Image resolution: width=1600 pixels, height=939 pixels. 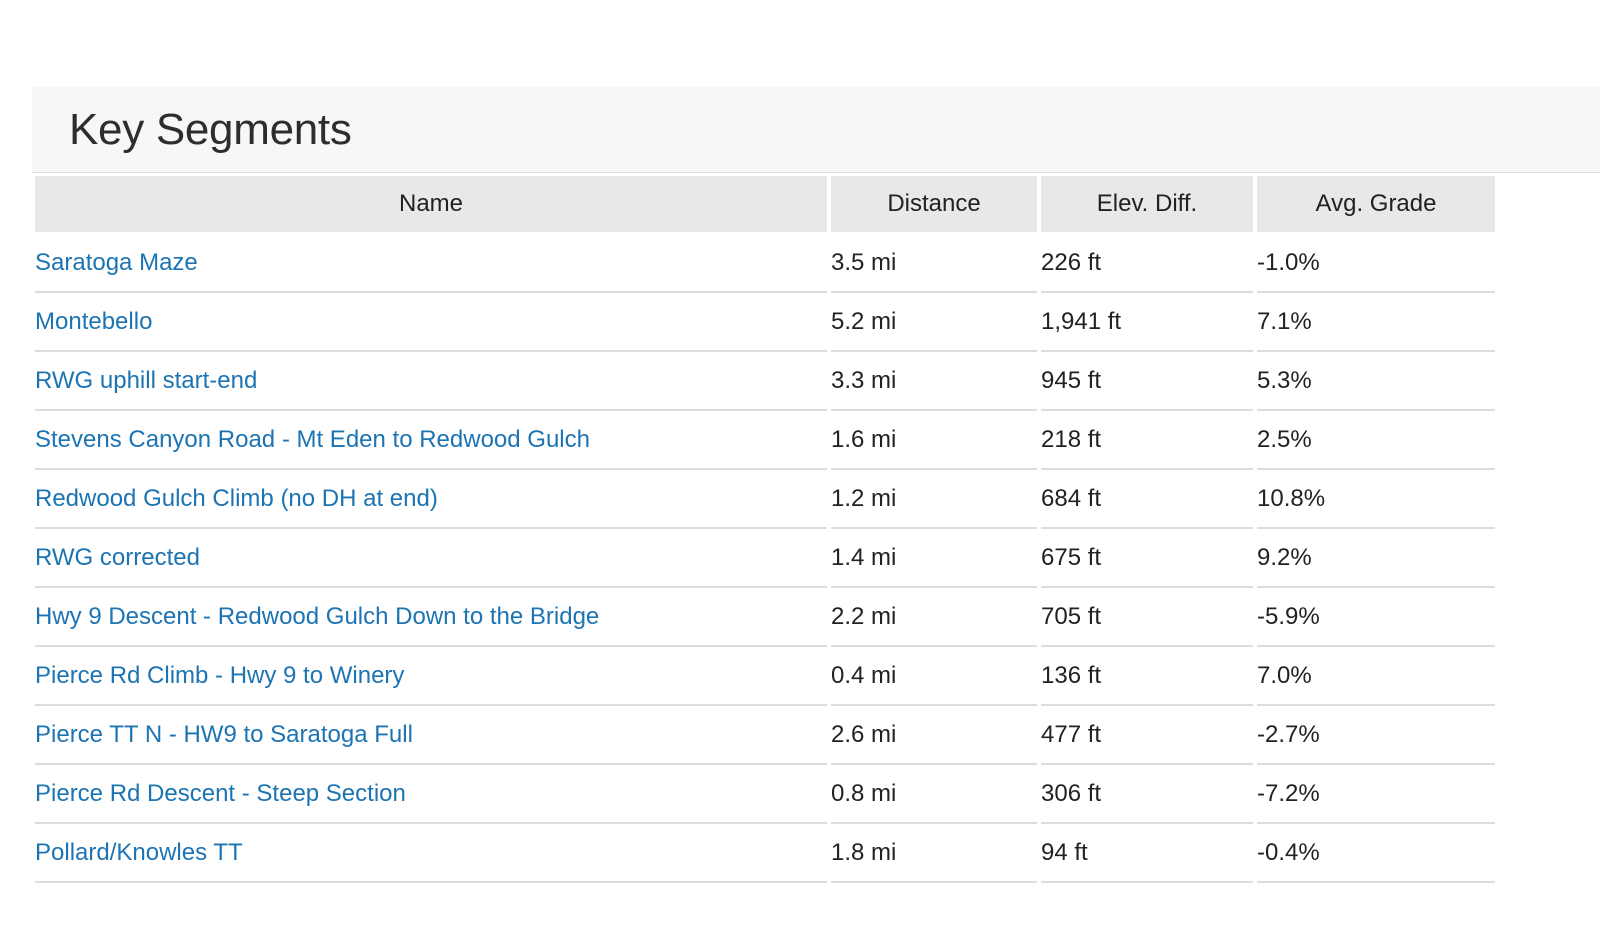 What do you see at coordinates (934, 617) in the screenshot?
I see `segment-distance: 2.2 mi` at bounding box center [934, 617].